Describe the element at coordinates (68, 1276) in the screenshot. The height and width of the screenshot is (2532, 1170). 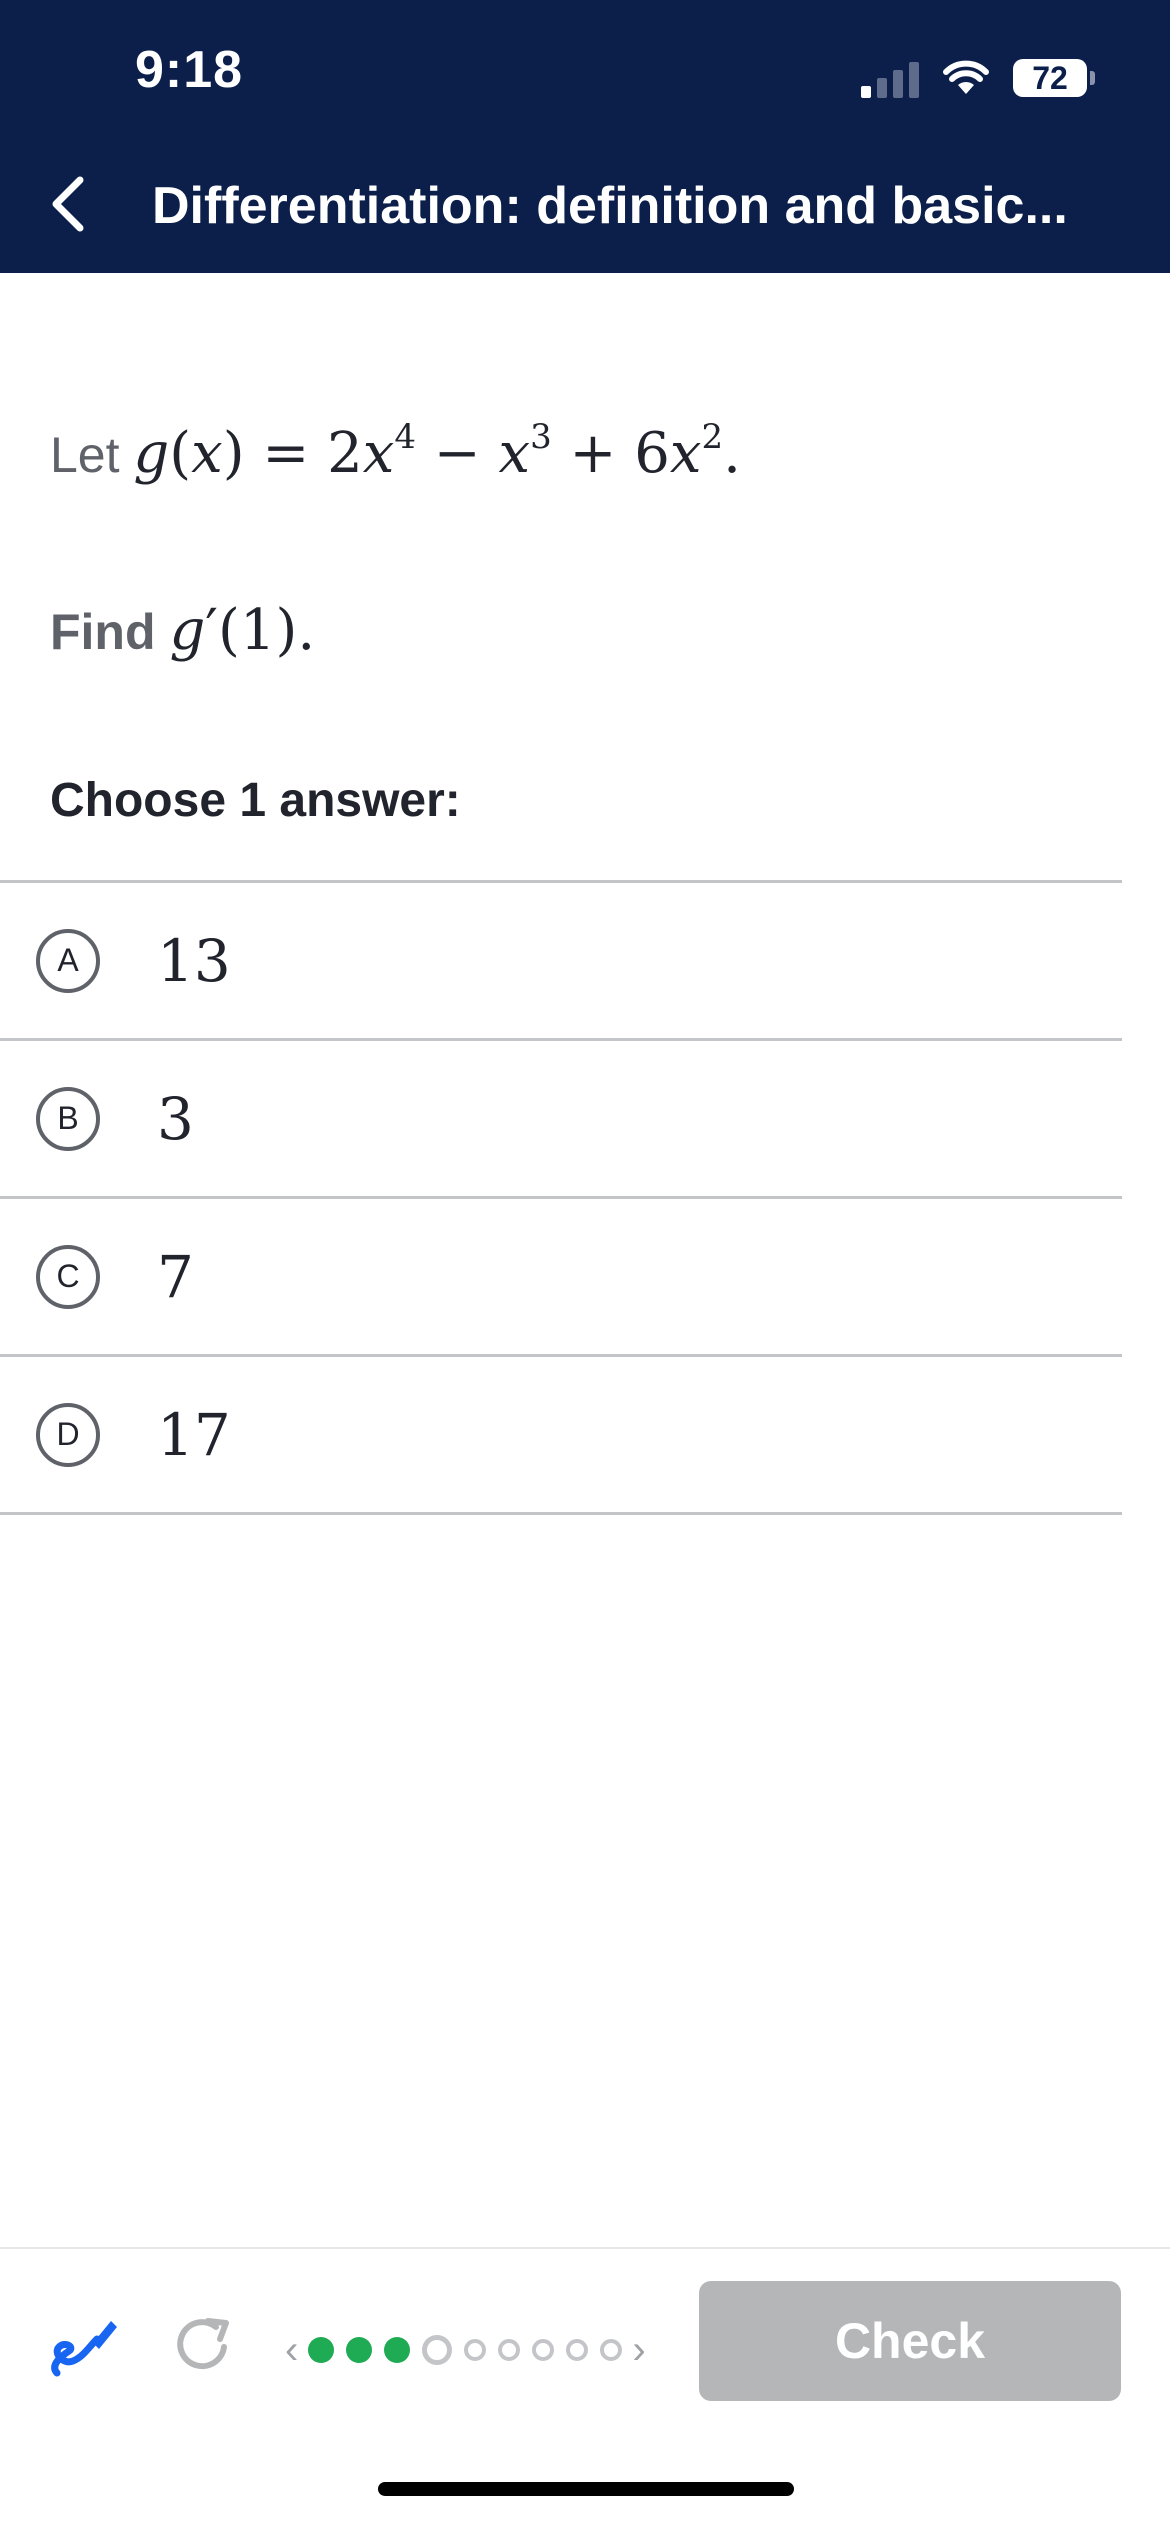
I see `choice-letter-badge: C` at that location.